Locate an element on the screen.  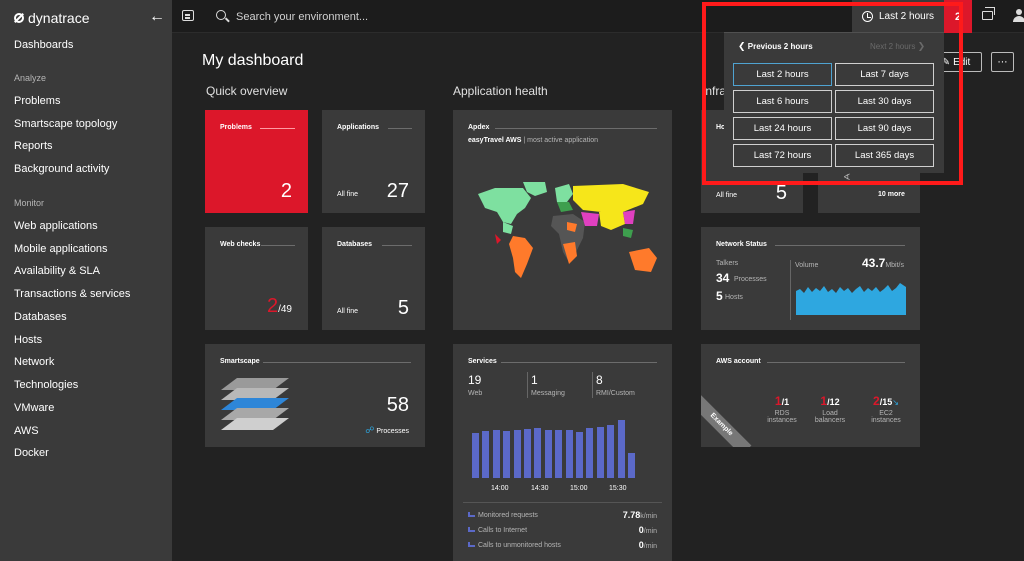
tile-title: Applications is located at coordinates (358, 127).